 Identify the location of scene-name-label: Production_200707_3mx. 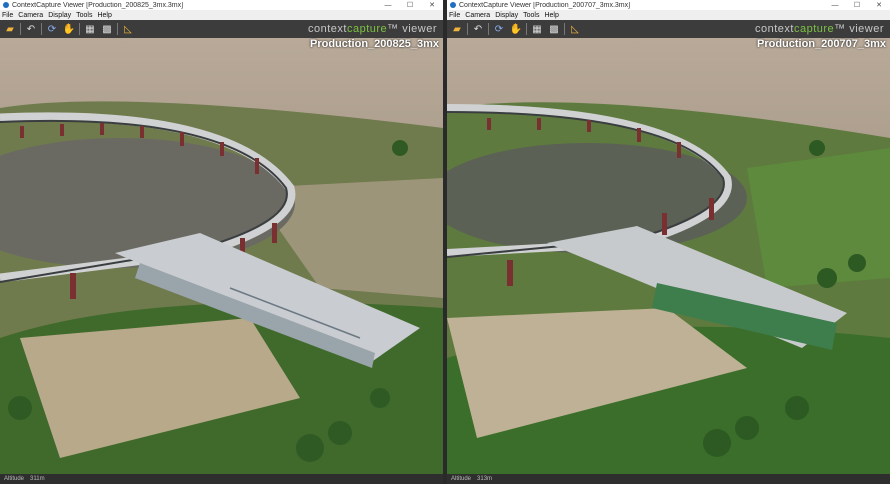
(821, 44).